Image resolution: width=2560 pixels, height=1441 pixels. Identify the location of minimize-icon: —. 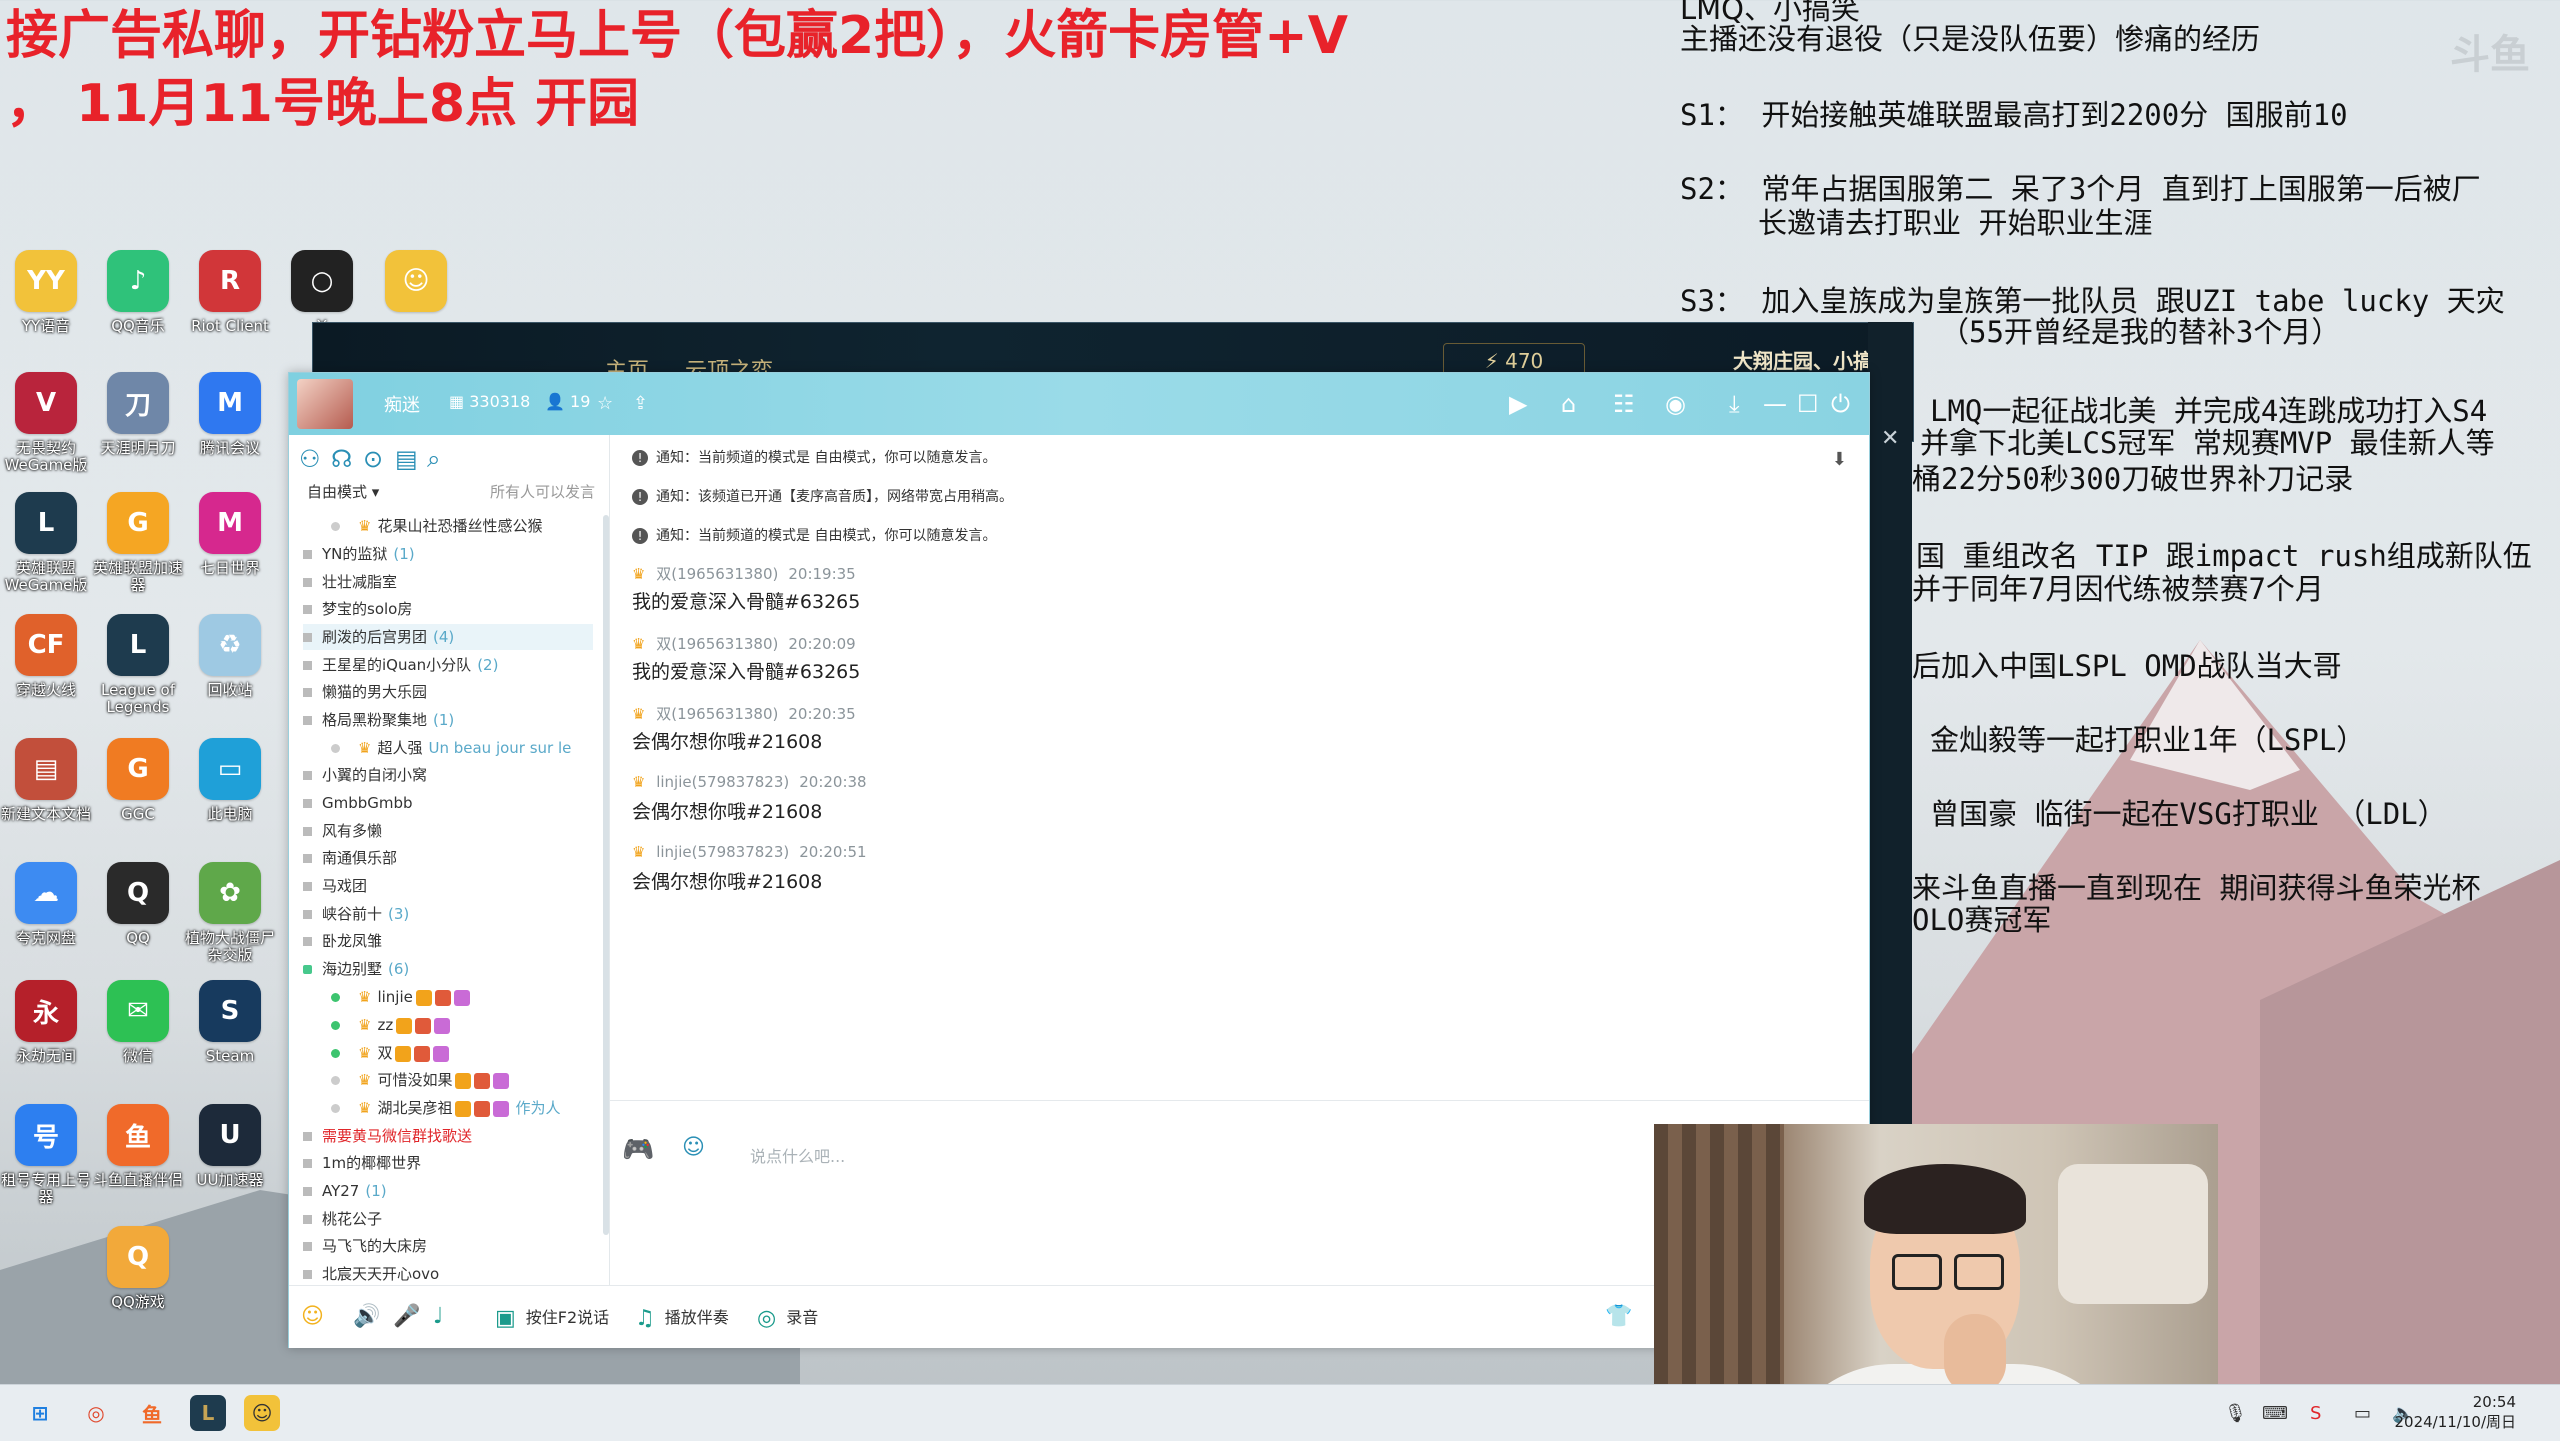
(1775, 404).